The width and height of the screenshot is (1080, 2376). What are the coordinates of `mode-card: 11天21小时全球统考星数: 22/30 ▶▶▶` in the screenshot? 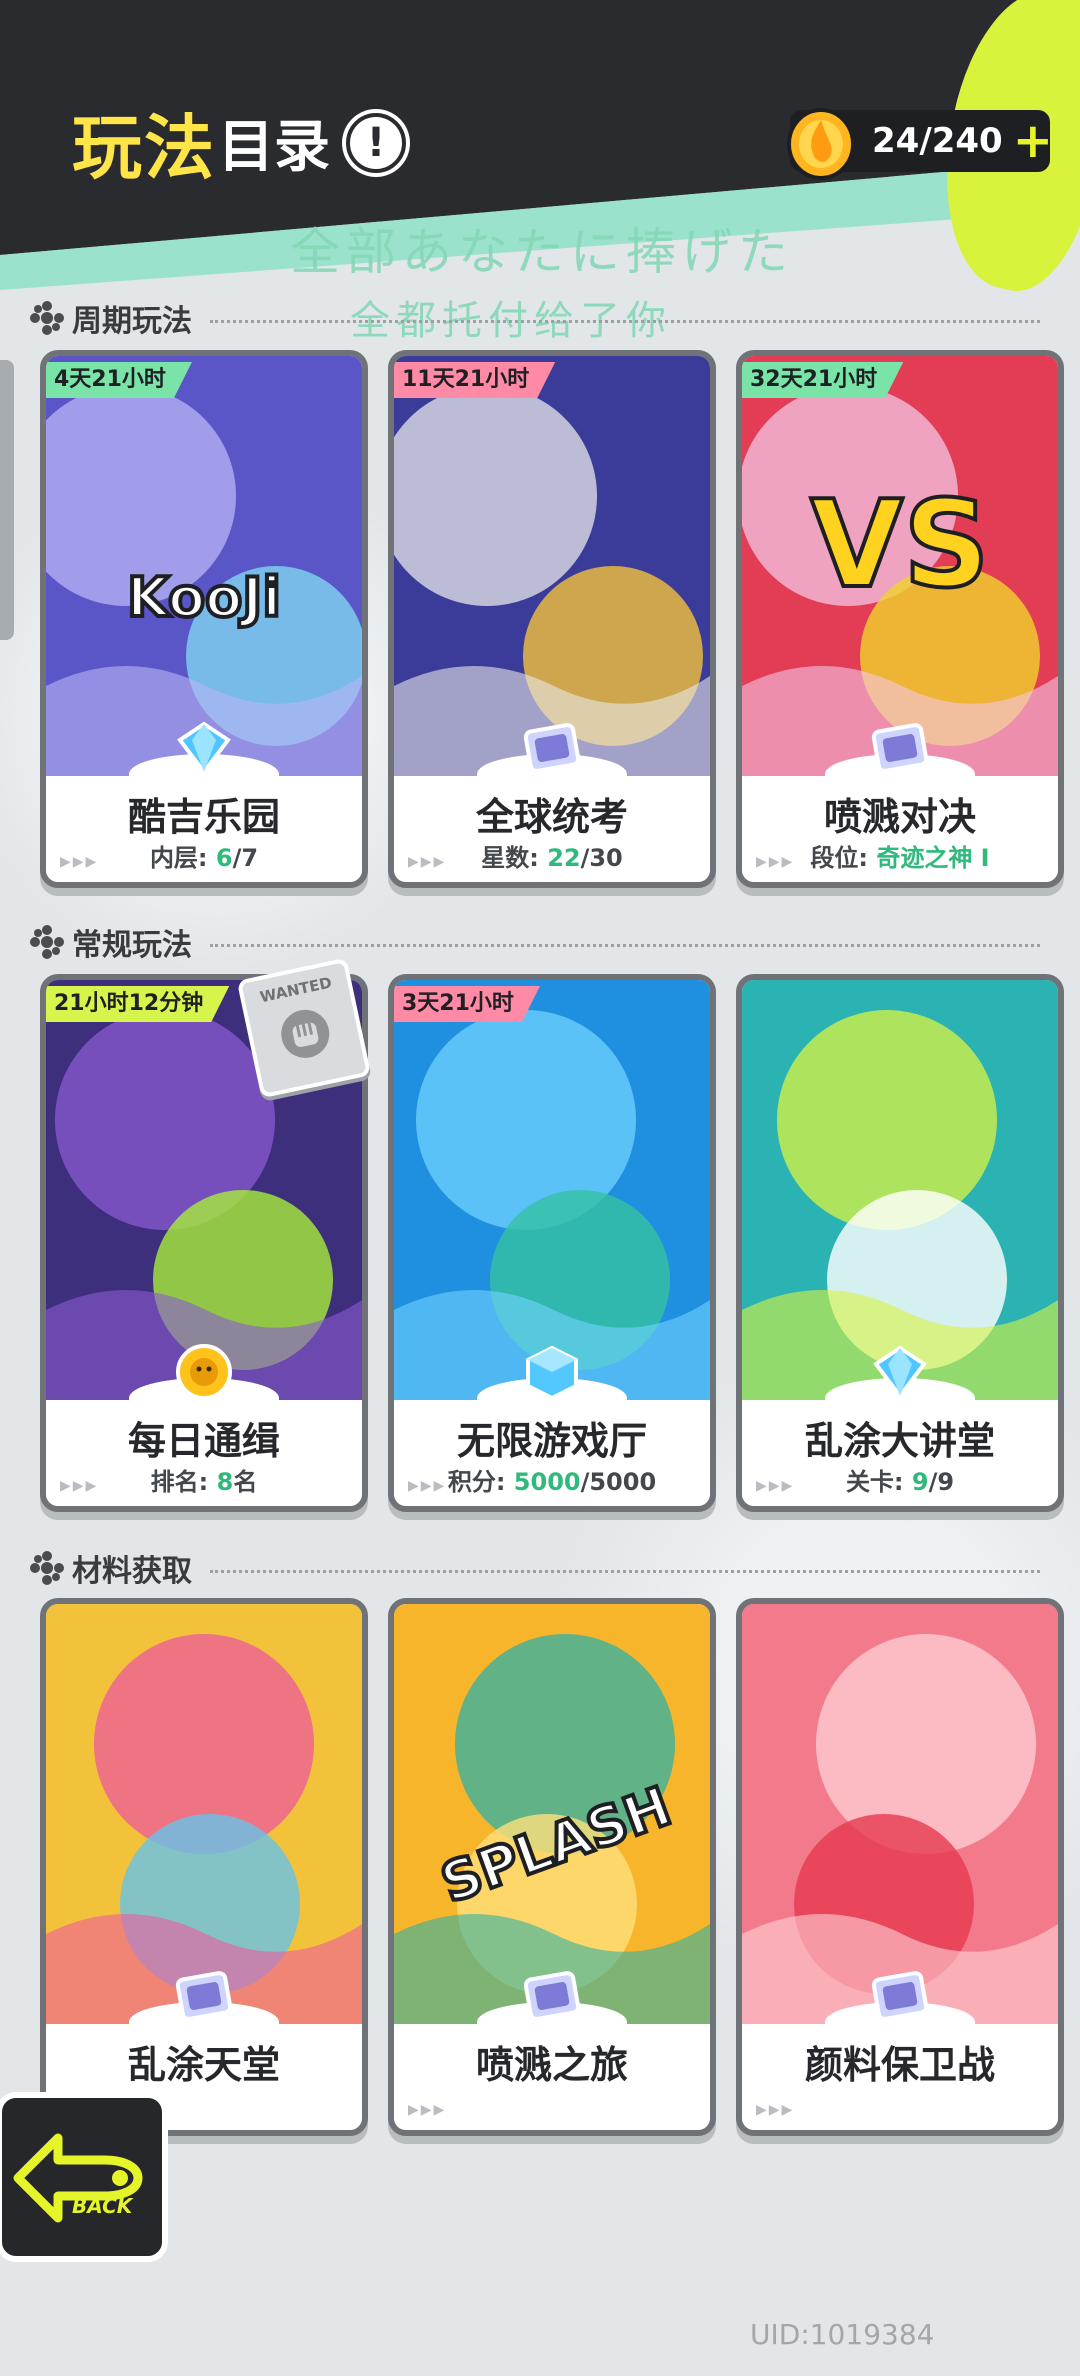 It's located at (552, 619).